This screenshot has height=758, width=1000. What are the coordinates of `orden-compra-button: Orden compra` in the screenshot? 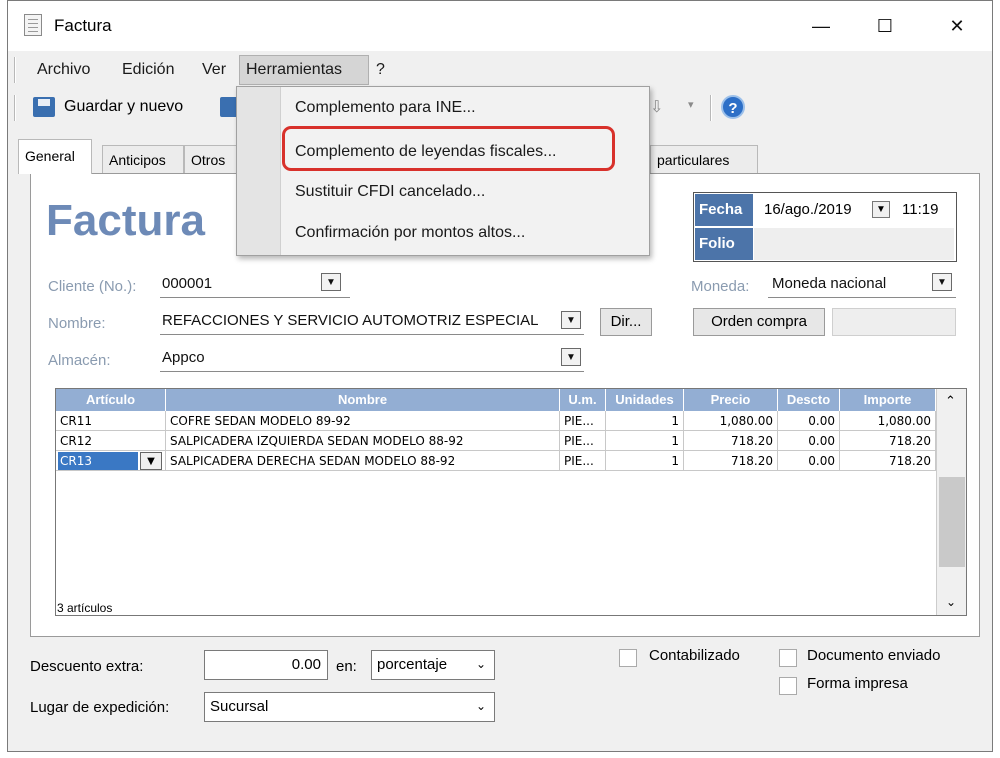 It's located at (759, 322).